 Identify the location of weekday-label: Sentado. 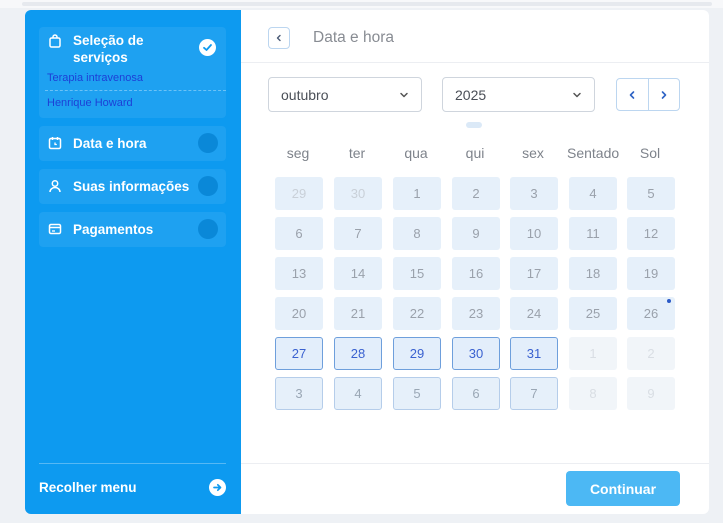
(593, 153).